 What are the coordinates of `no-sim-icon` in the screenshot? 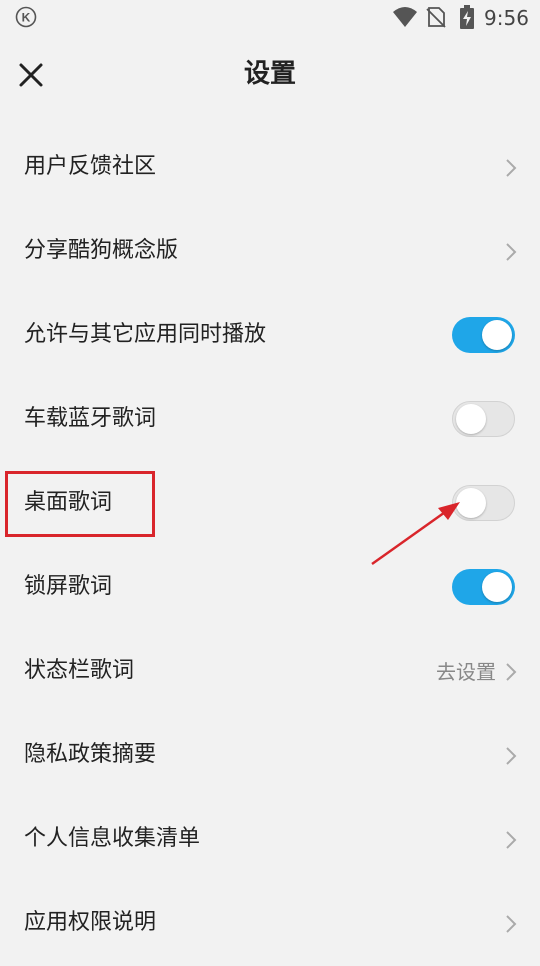 It's located at (436, 17).